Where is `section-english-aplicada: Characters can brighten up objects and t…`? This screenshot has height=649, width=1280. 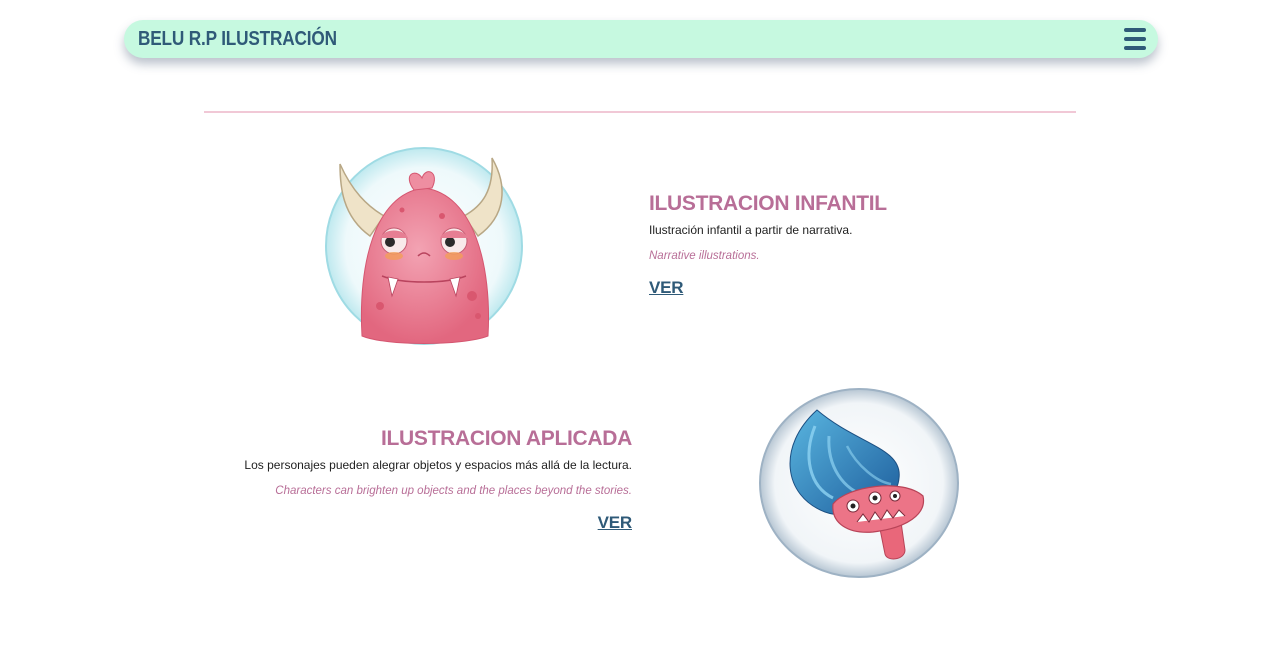 section-english-aplicada: Characters can brighten up objects and t… is located at coordinates (453, 491).